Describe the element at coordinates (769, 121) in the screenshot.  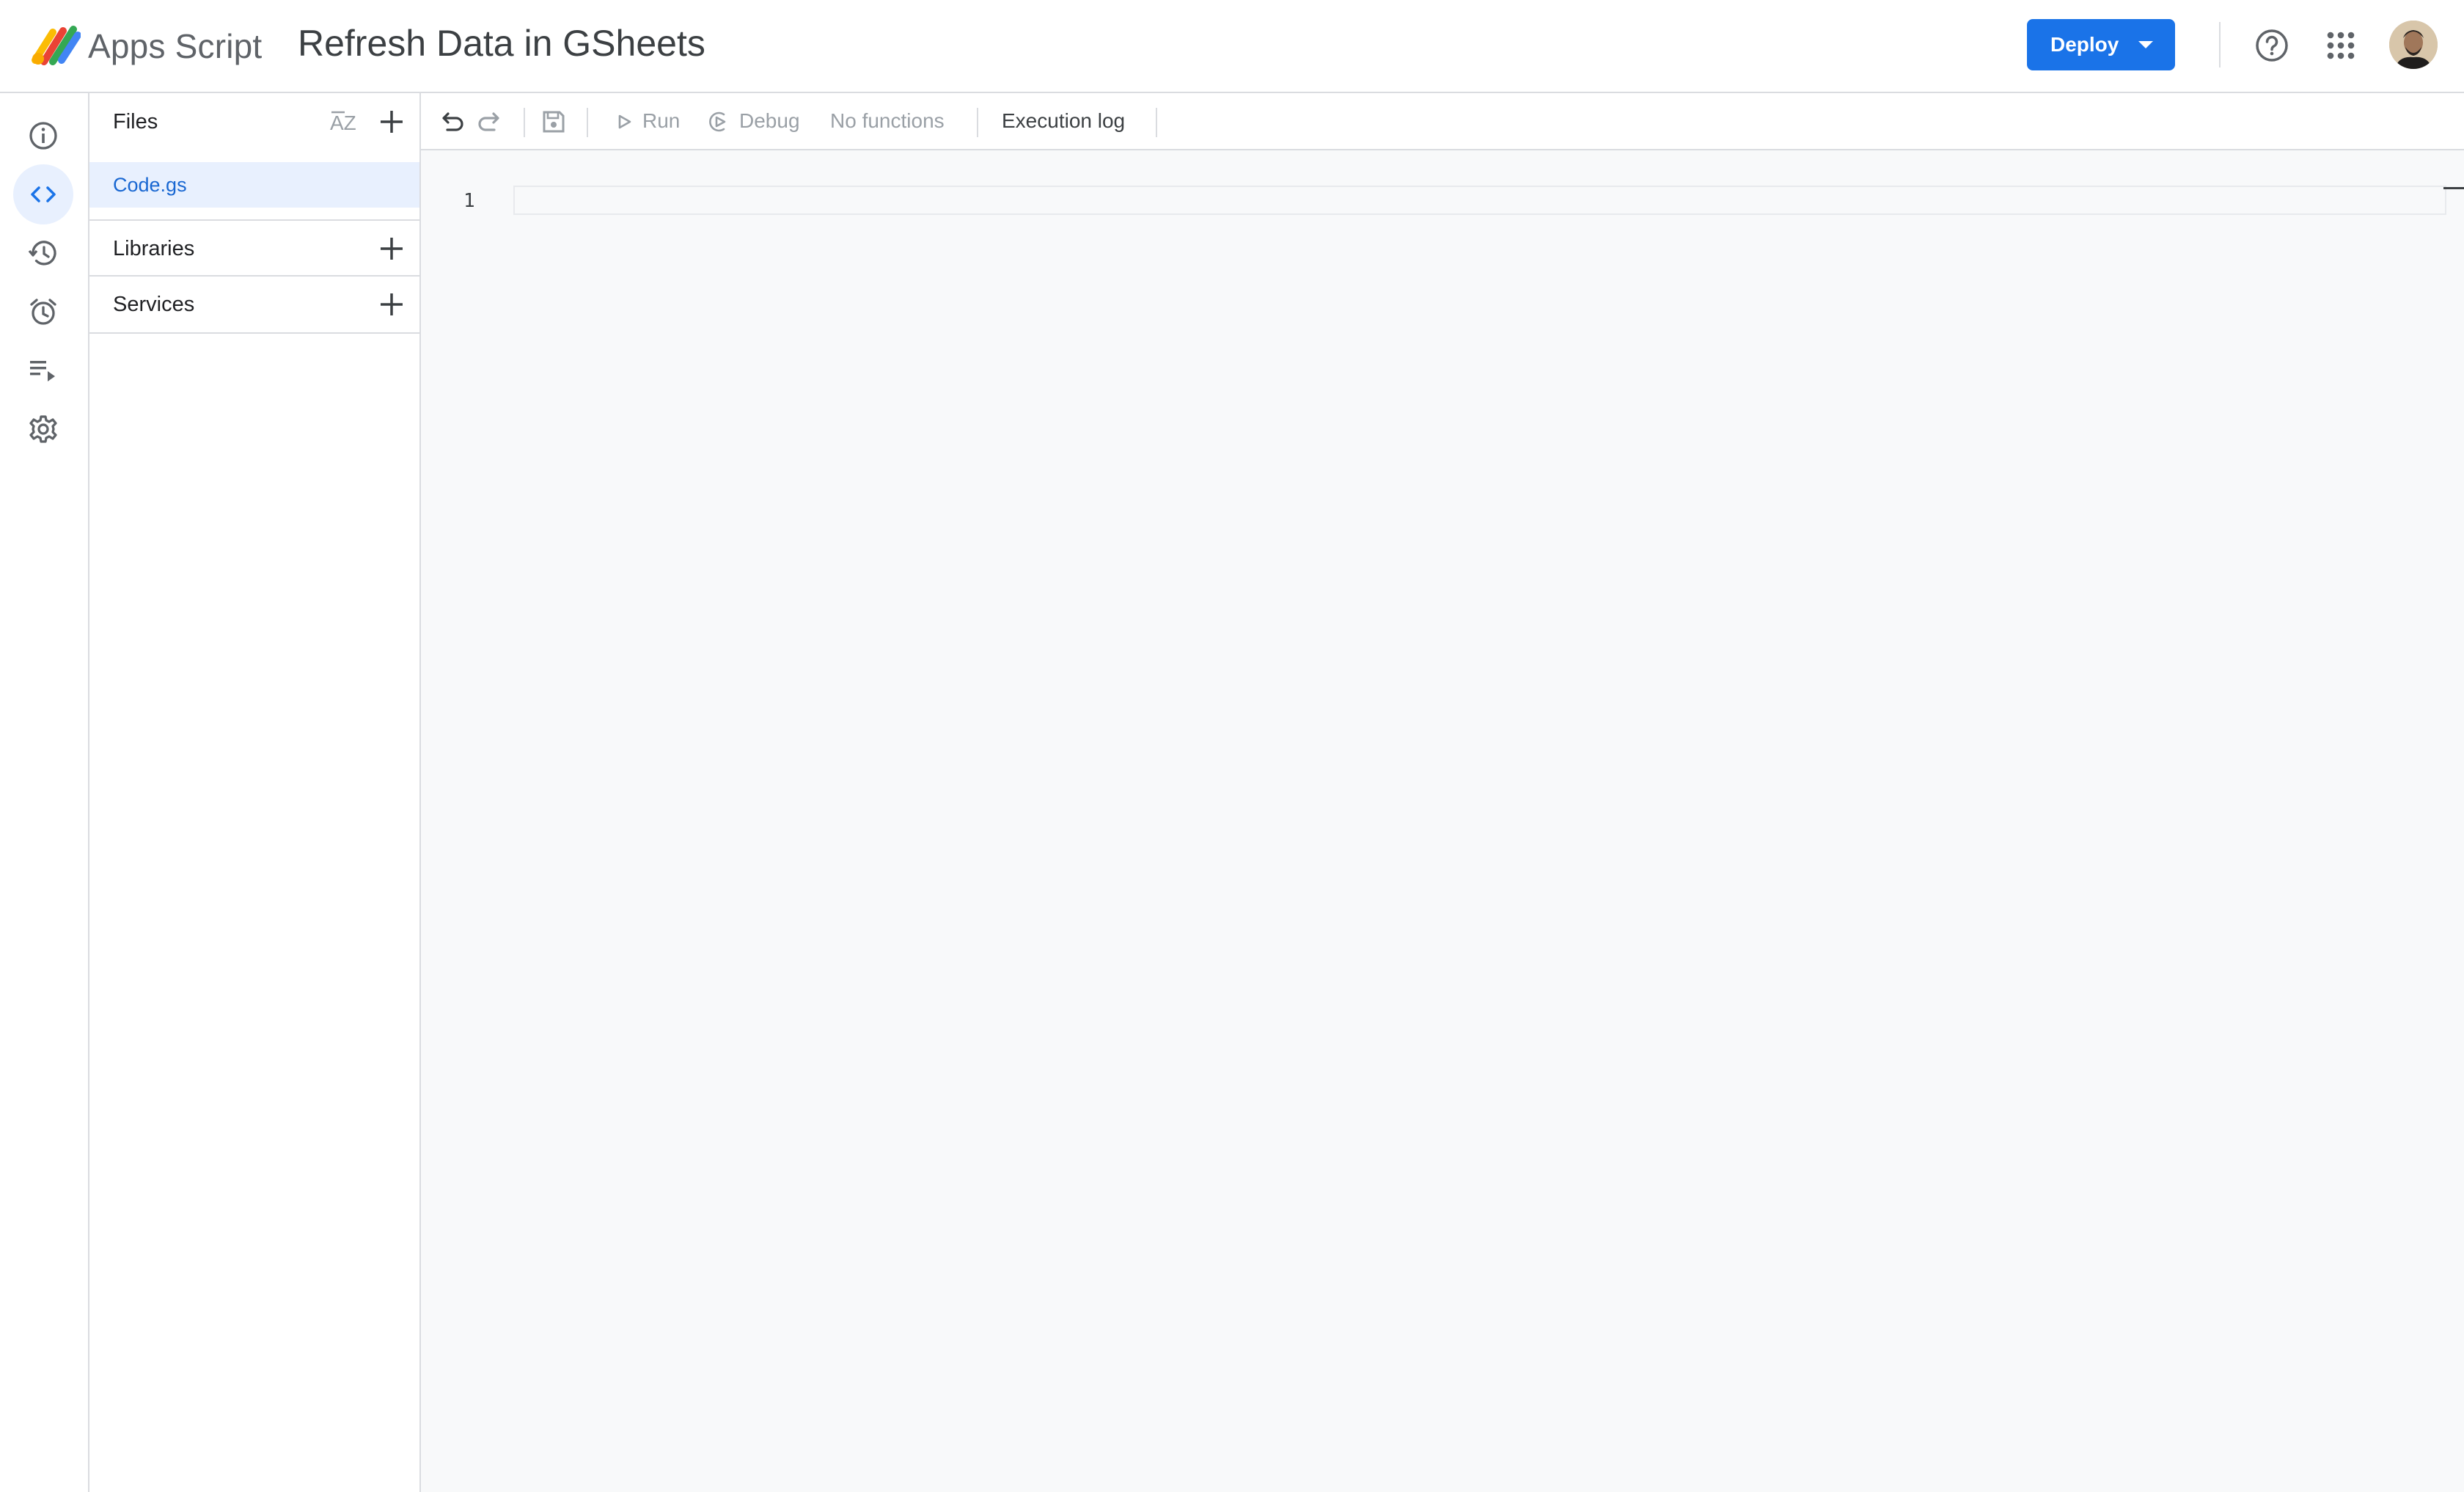
I see `debug-button: Debug` at that location.